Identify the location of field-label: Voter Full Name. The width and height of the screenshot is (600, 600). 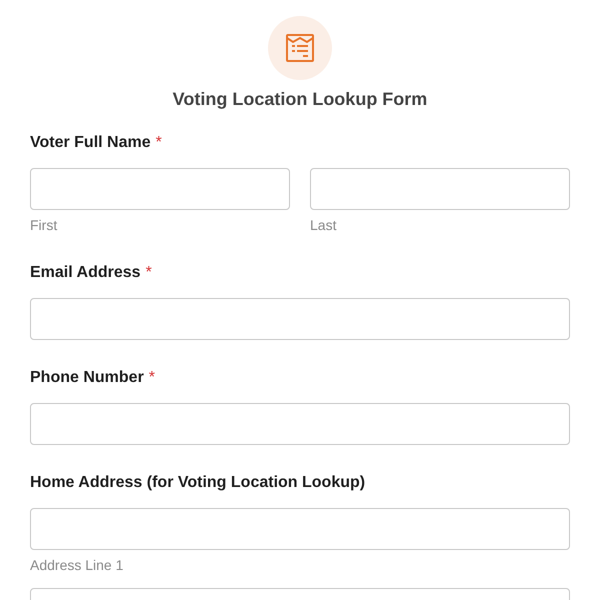
(90, 143).